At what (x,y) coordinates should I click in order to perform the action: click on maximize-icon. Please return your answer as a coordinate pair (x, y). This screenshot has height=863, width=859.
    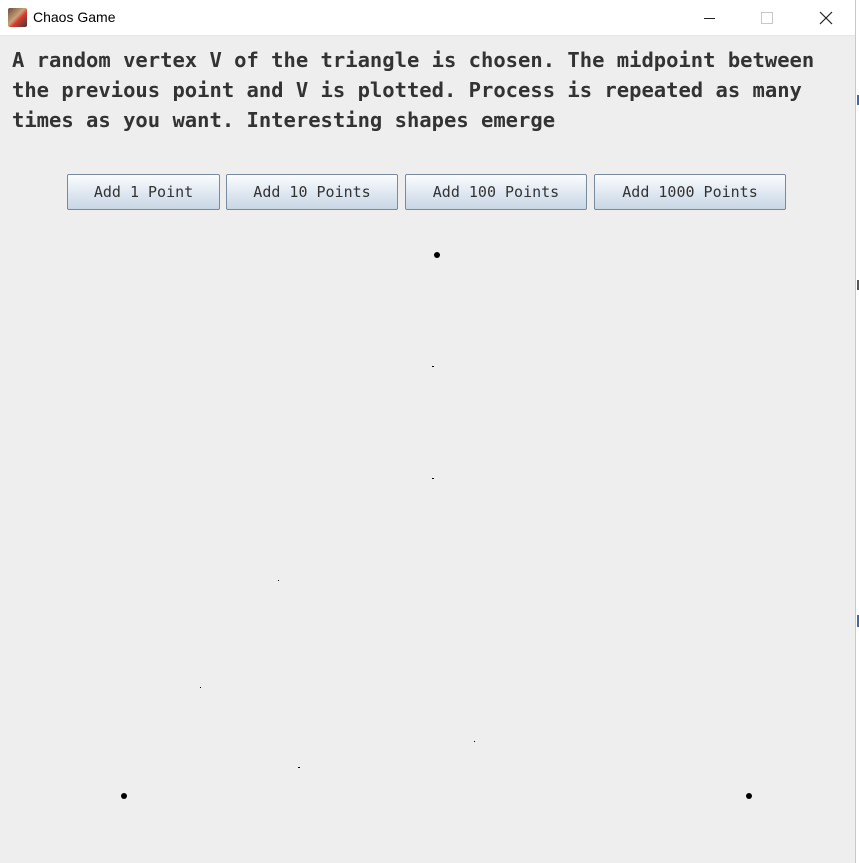
    Looking at the image, I should click on (767, 18).